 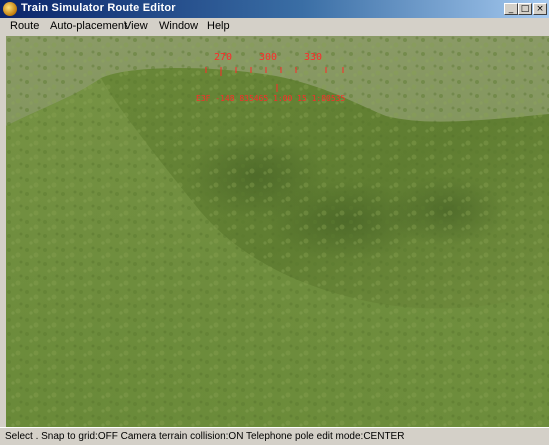 I want to click on menu-route: Route, so click(x=24, y=26).